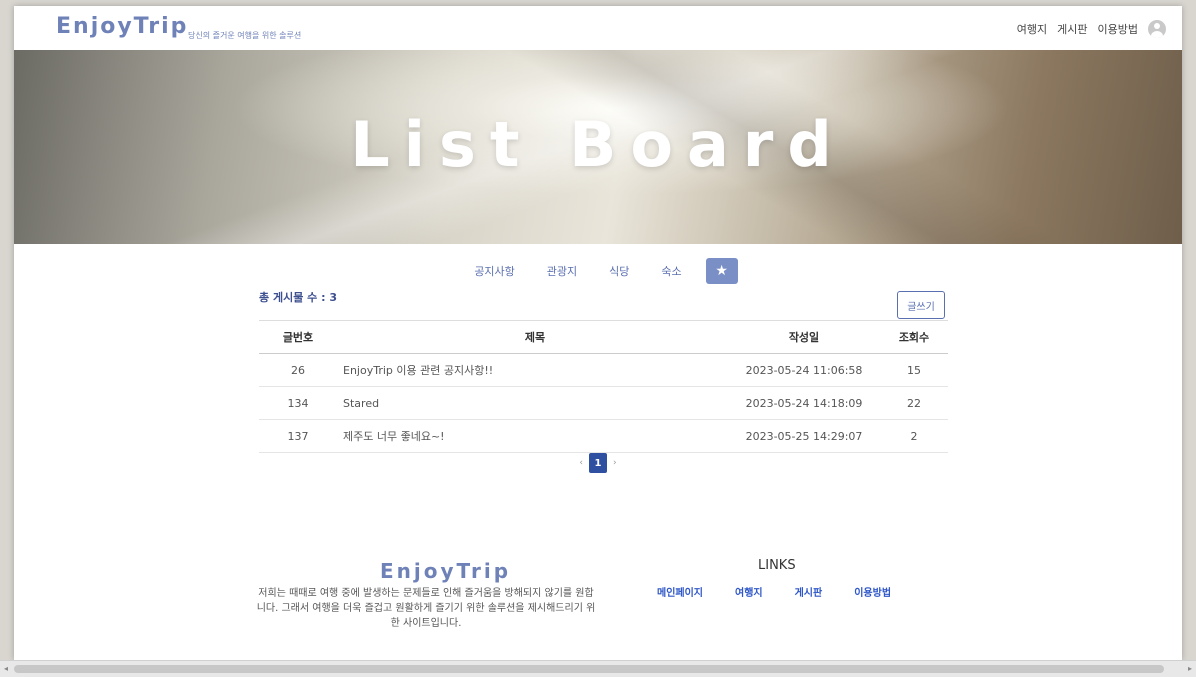 The width and height of the screenshot is (1196, 677). What do you see at coordinates (914, 436) in the screenshot?
I see `row-views: 2` at bounding box center [914, 436].